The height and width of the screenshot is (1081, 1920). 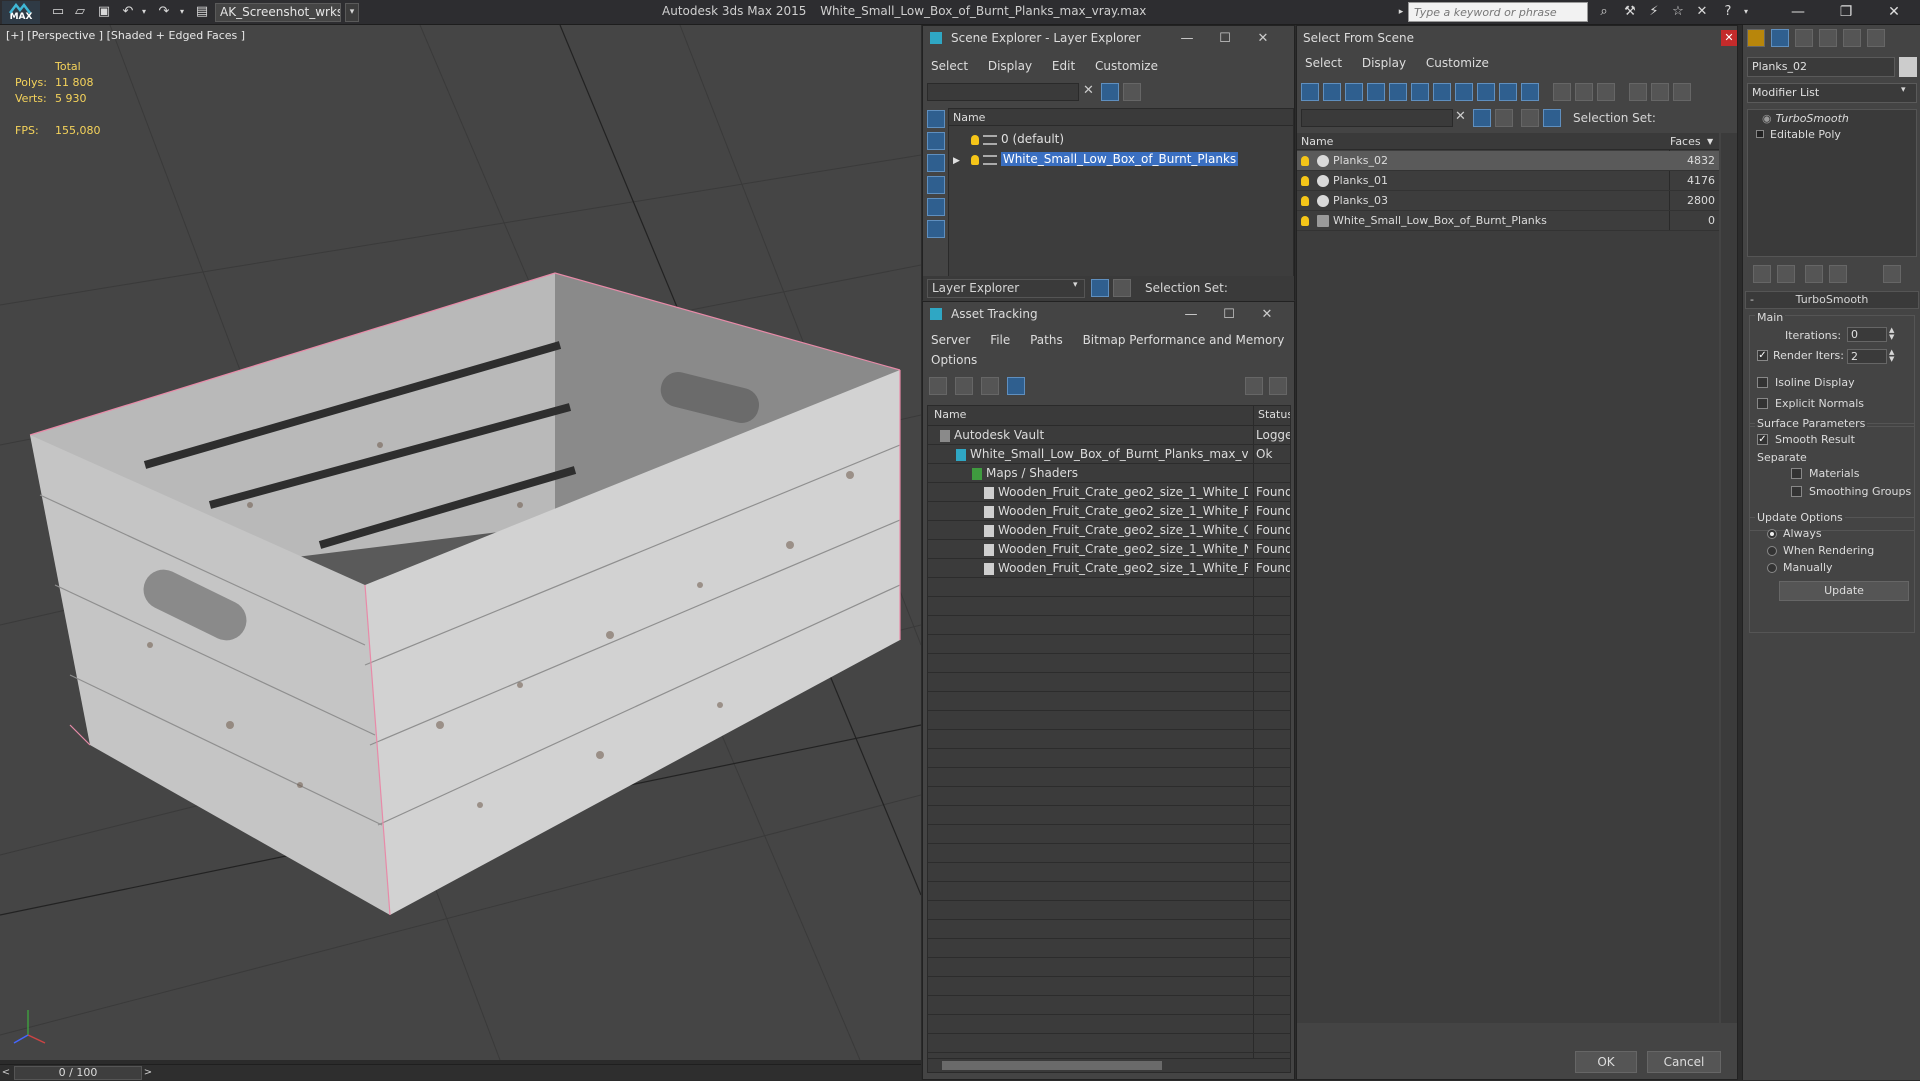 What do you see at coordinates (21, 12) in the screenshot?
I see `app-logo: MAX` at bounding box center [21, 12].